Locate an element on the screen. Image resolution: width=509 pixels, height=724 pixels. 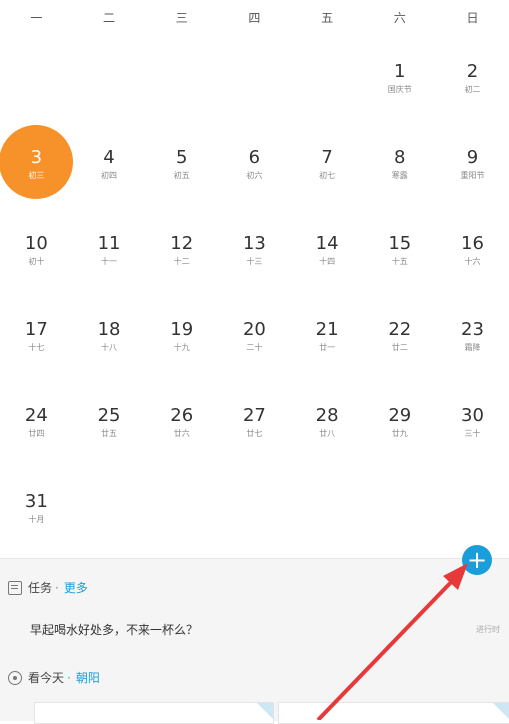
arrow-shaft is located at coordinates (388, 646).